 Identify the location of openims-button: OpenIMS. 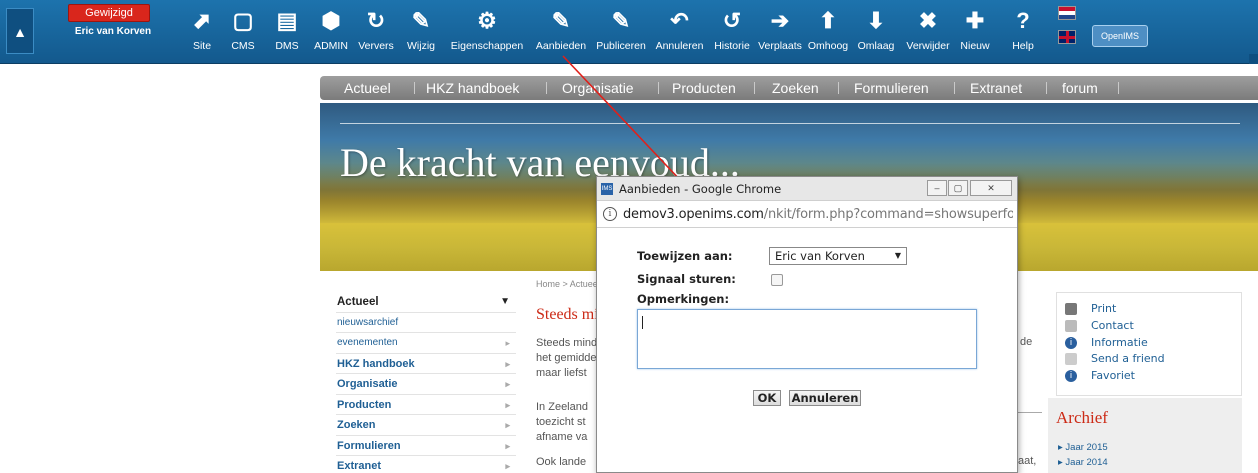
(1120, 36).